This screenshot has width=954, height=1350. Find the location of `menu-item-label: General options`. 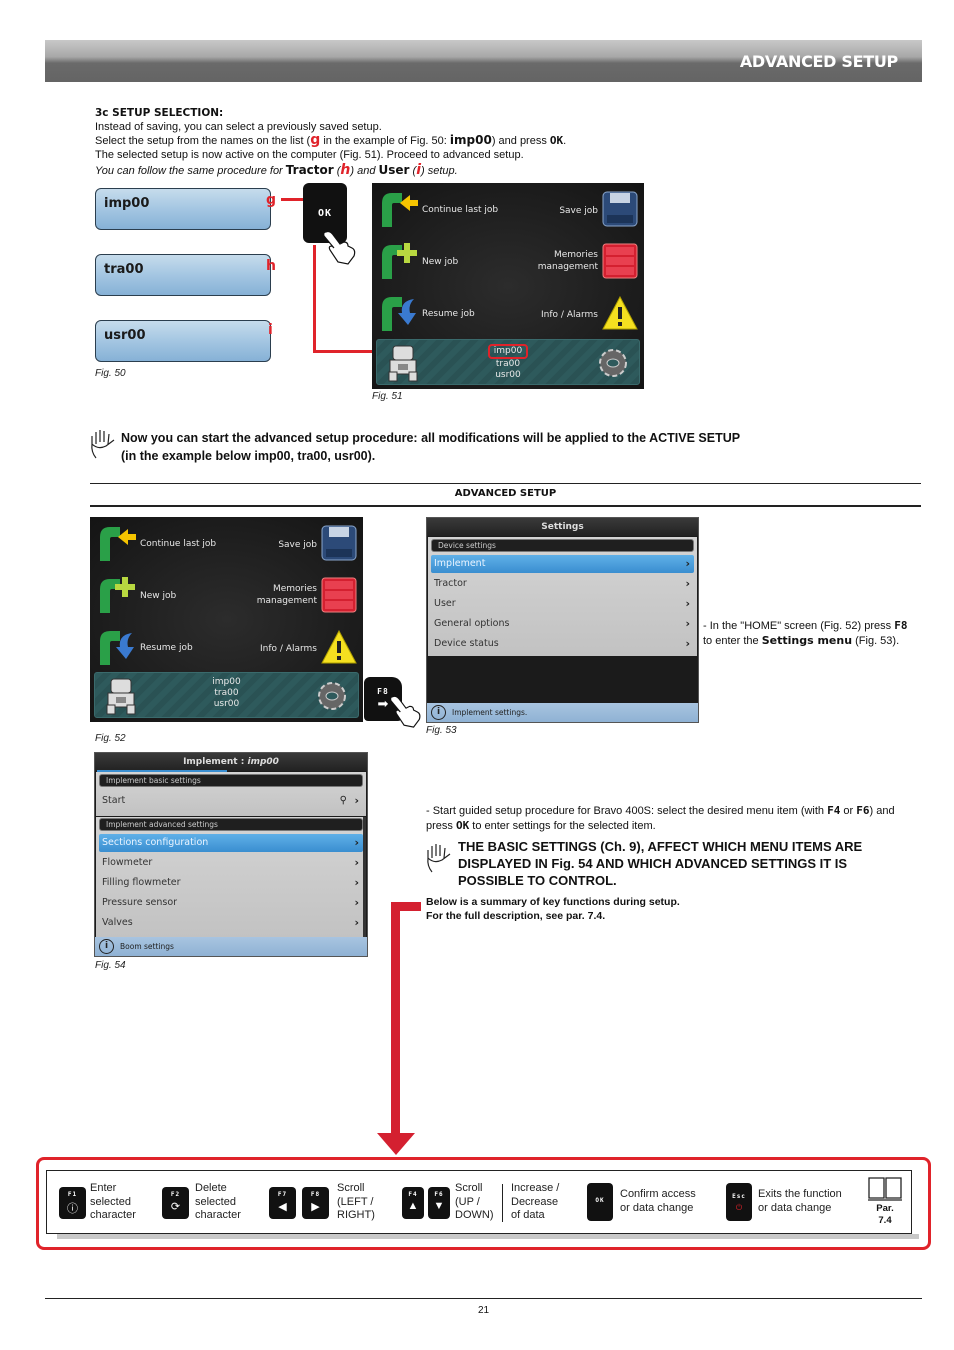

menu-item-label: General options is located at coordinates (472, 623).